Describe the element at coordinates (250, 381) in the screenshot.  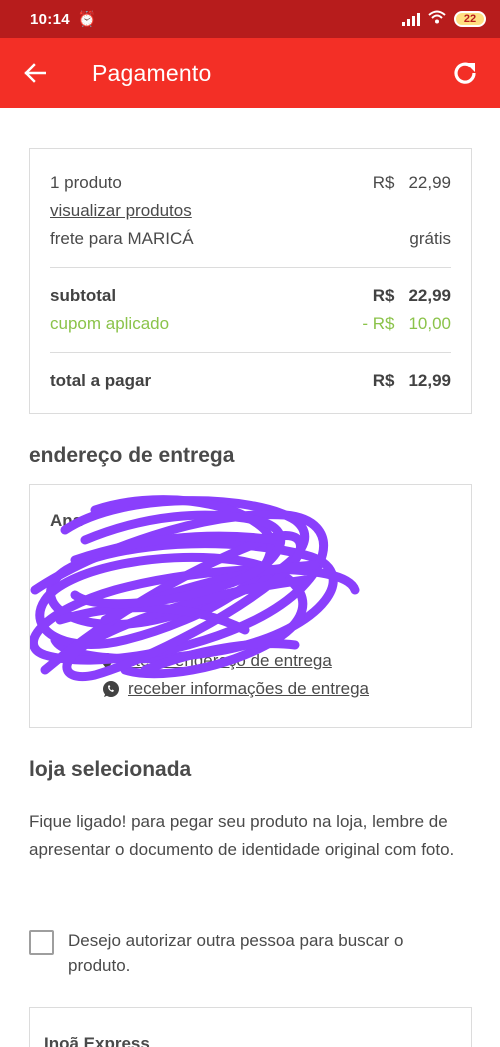
I see `total-row: total a pagar R$ 12,99` at that location.